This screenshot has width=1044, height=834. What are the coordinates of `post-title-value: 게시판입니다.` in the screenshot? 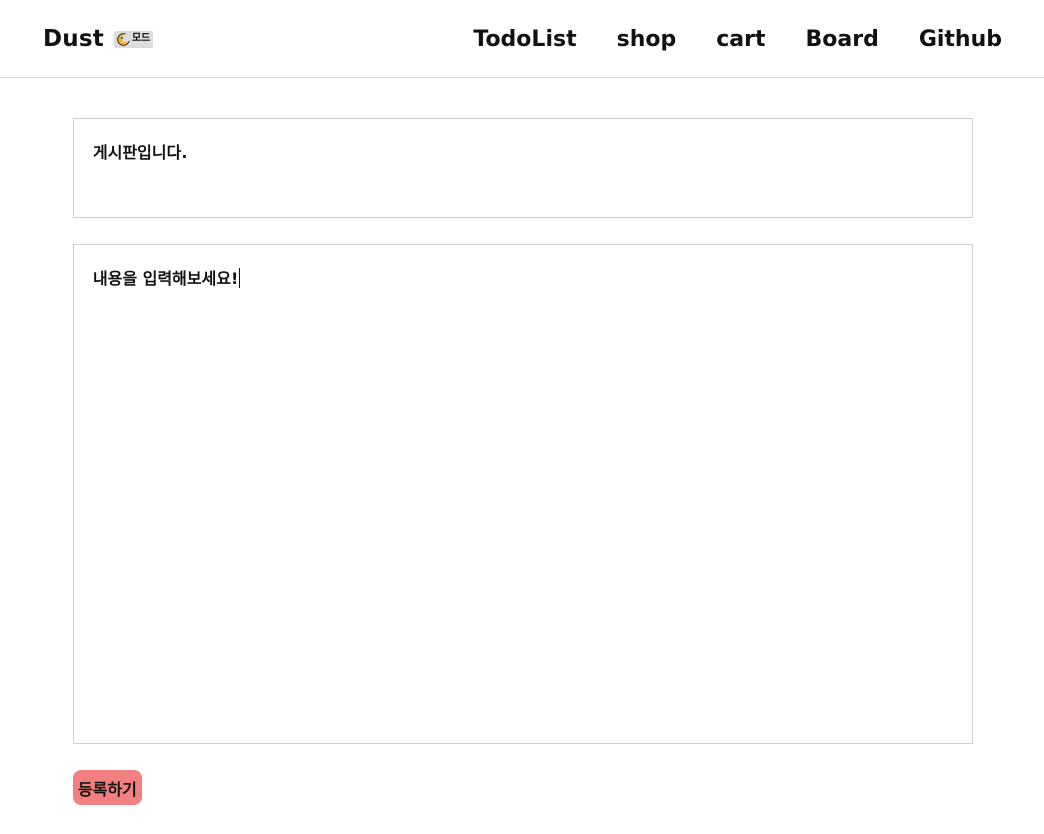 It's located at (140, 152).